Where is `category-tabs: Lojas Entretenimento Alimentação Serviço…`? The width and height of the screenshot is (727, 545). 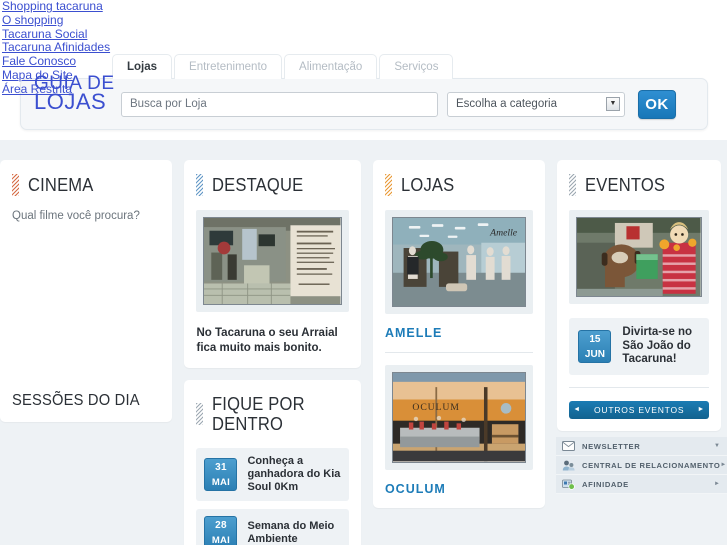 category-tabs: Lojas Entretenimento Alimentação Serviço… is located at coordinates (283, 66).